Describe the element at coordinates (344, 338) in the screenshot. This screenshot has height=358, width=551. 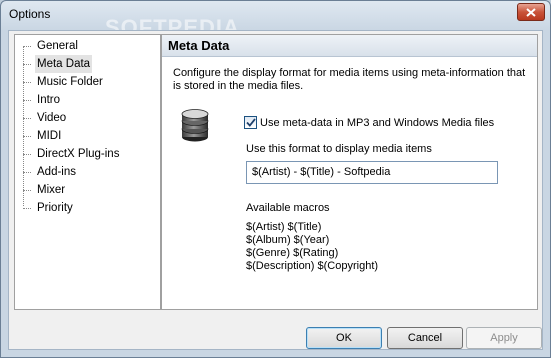
I see `ok-button: OK` at that location.